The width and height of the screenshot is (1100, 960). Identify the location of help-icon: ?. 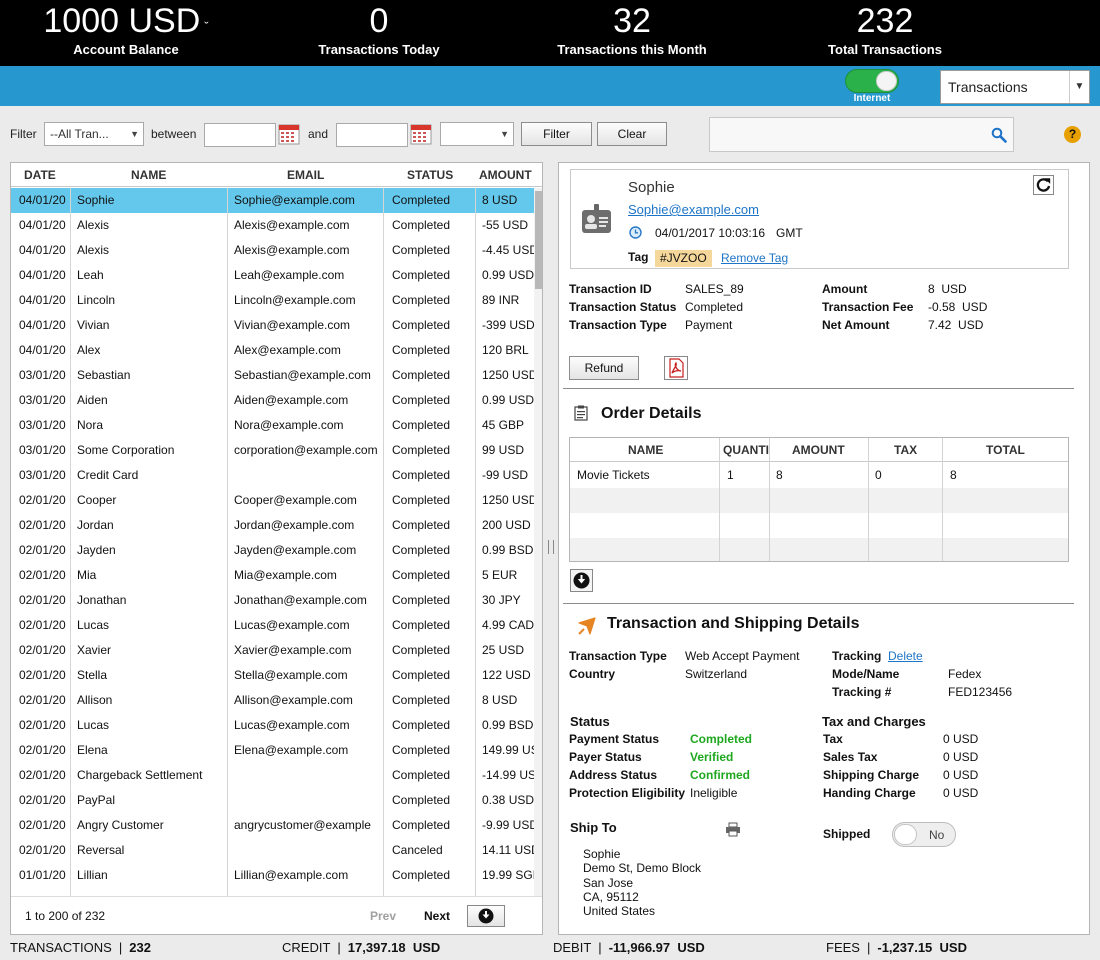
(1072, 134).